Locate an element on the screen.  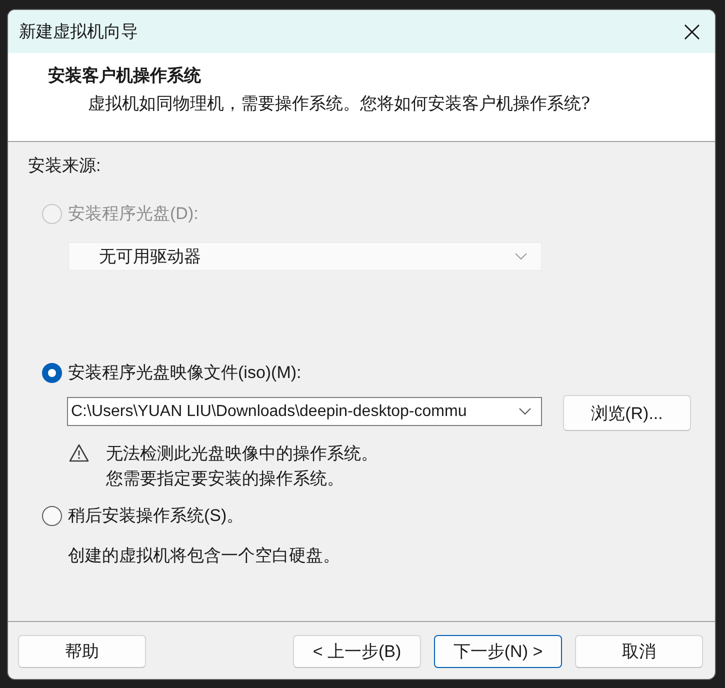
close-icon is located at coordinates (692, 32).